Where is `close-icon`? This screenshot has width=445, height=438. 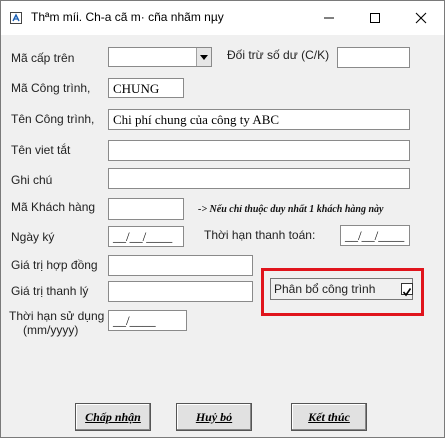 close-icon is located at coordinates (421, 18).